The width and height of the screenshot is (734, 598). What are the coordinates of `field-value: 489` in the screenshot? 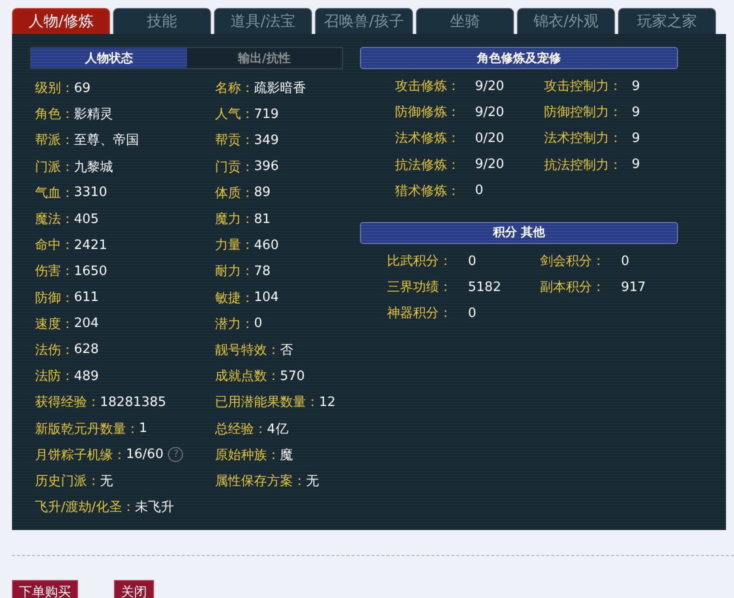 It's located at (86, 376).